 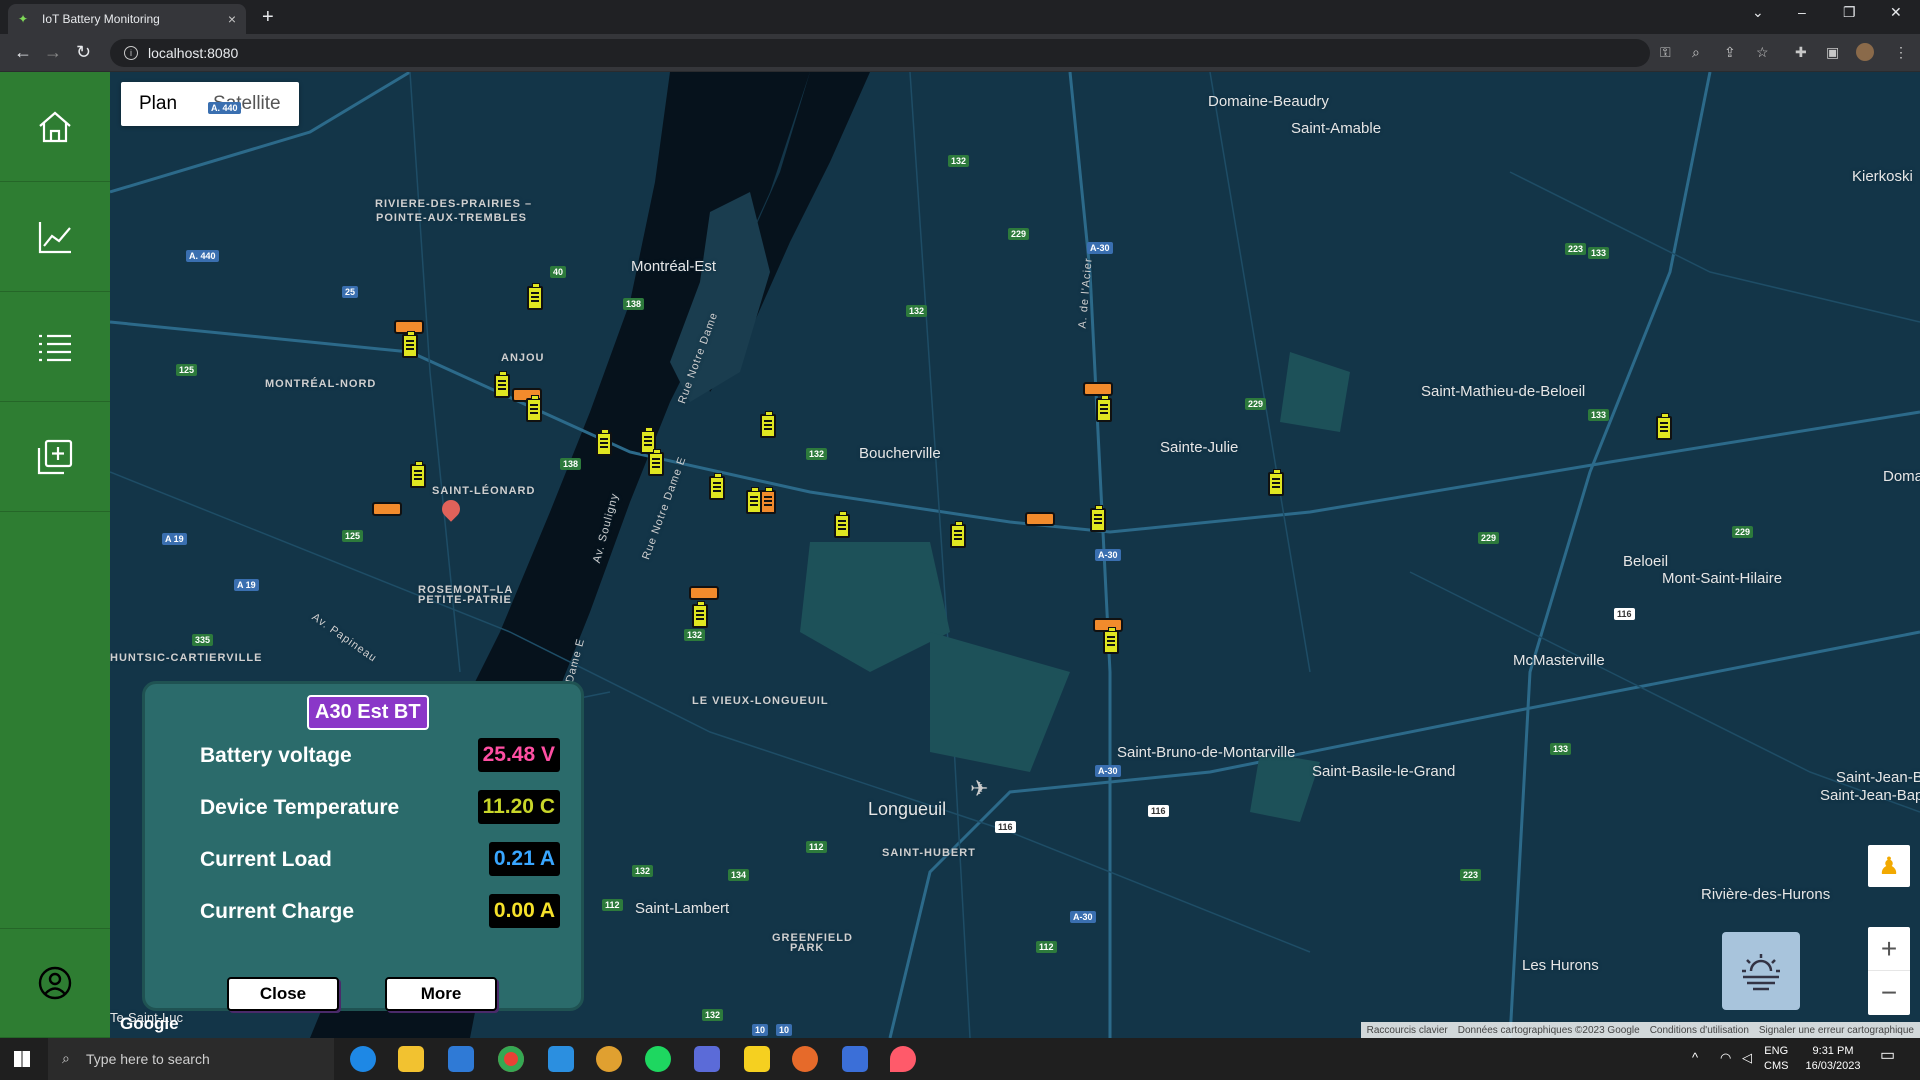 I want to click on notification-icon: ▭, so click(x=1887, y=1056).